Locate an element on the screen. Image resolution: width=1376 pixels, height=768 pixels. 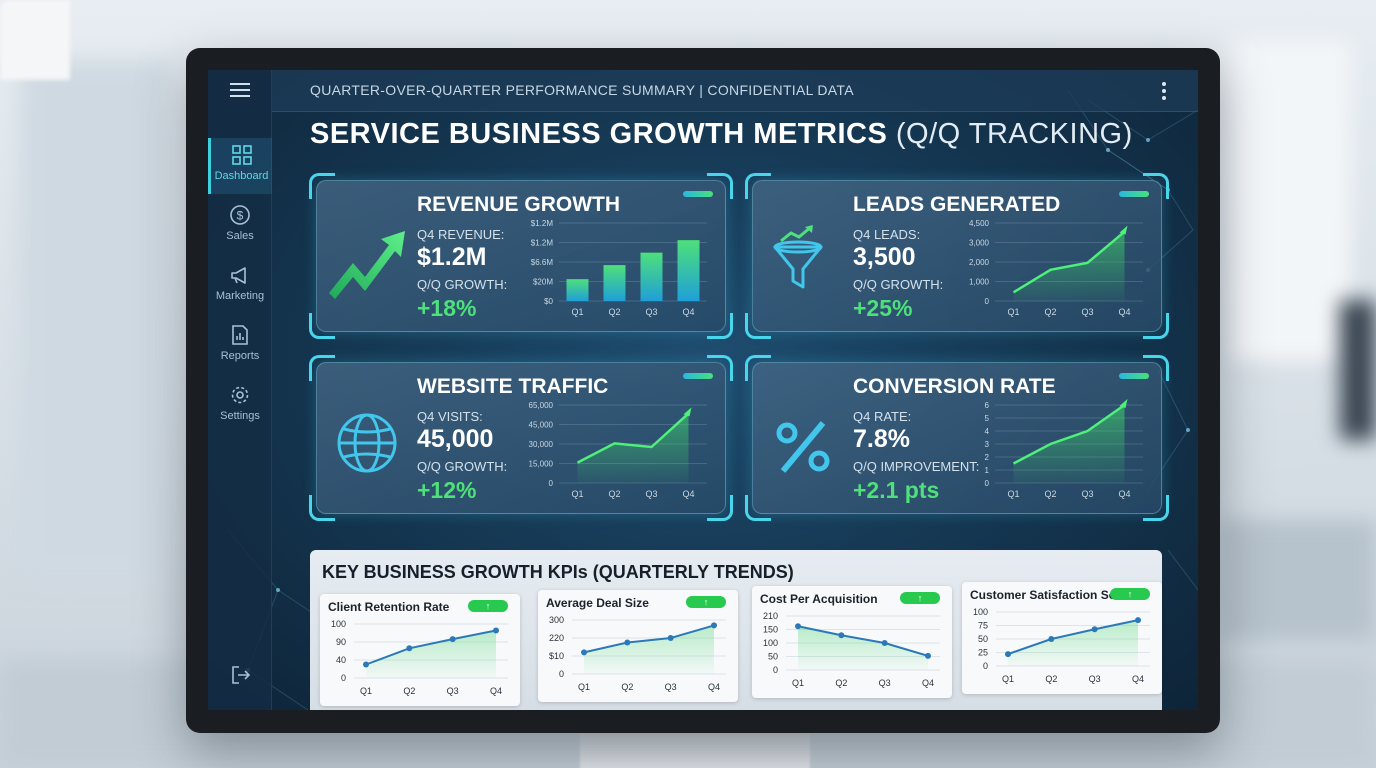
more-options-icon is located at coordinates (1165, 91).